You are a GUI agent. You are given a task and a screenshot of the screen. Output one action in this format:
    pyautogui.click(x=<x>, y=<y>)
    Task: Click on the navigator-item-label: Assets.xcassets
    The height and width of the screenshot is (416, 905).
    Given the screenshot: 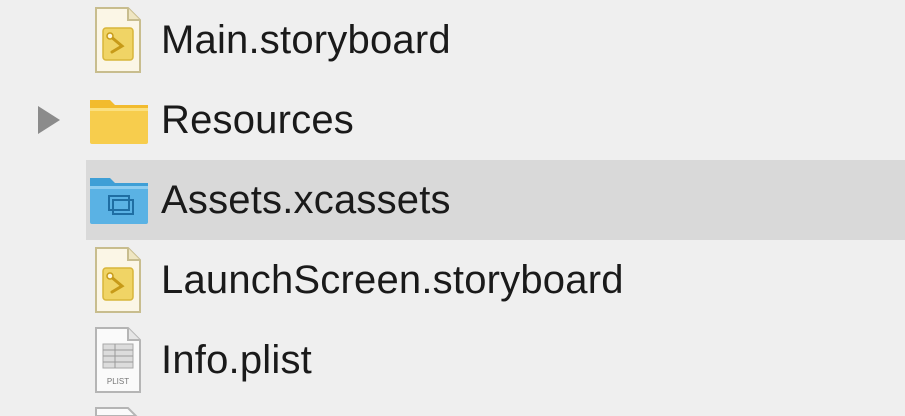 What is the action you would take?
    pyautogui.click(x=306, y=200)
    